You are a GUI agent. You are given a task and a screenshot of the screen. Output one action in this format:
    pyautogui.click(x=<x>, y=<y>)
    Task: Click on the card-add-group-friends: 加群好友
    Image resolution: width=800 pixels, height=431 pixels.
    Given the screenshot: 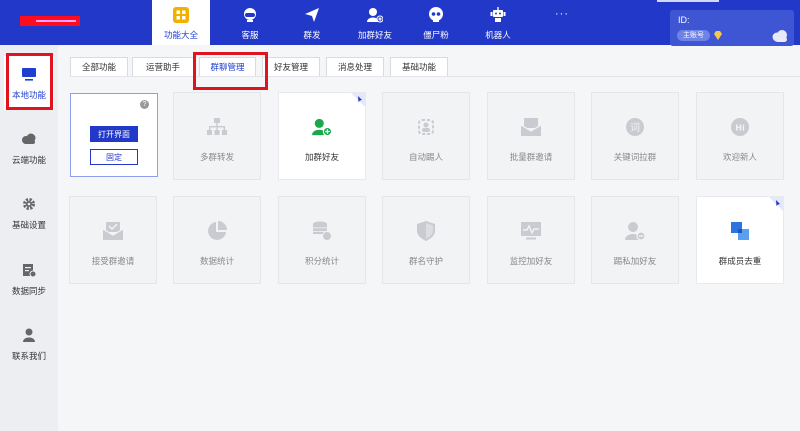 What is the action you would take?
    pyautogui.click(x=322, y=136)
    